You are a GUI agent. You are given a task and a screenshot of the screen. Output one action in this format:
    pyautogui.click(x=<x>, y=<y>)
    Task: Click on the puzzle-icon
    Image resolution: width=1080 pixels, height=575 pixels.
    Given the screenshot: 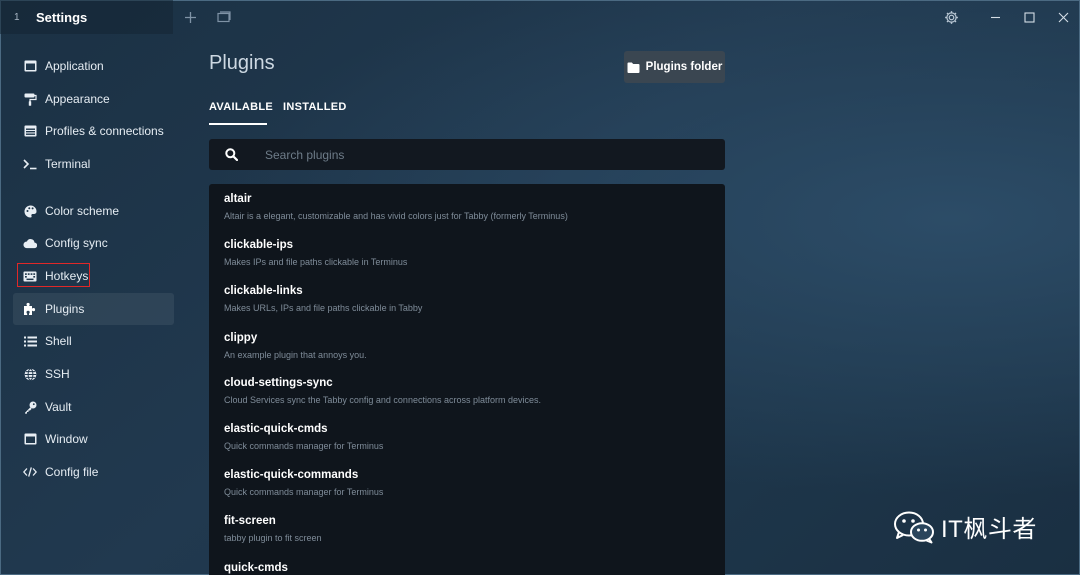 What is the action you would take?
    pyautogui.click(x=30, y=309)
    